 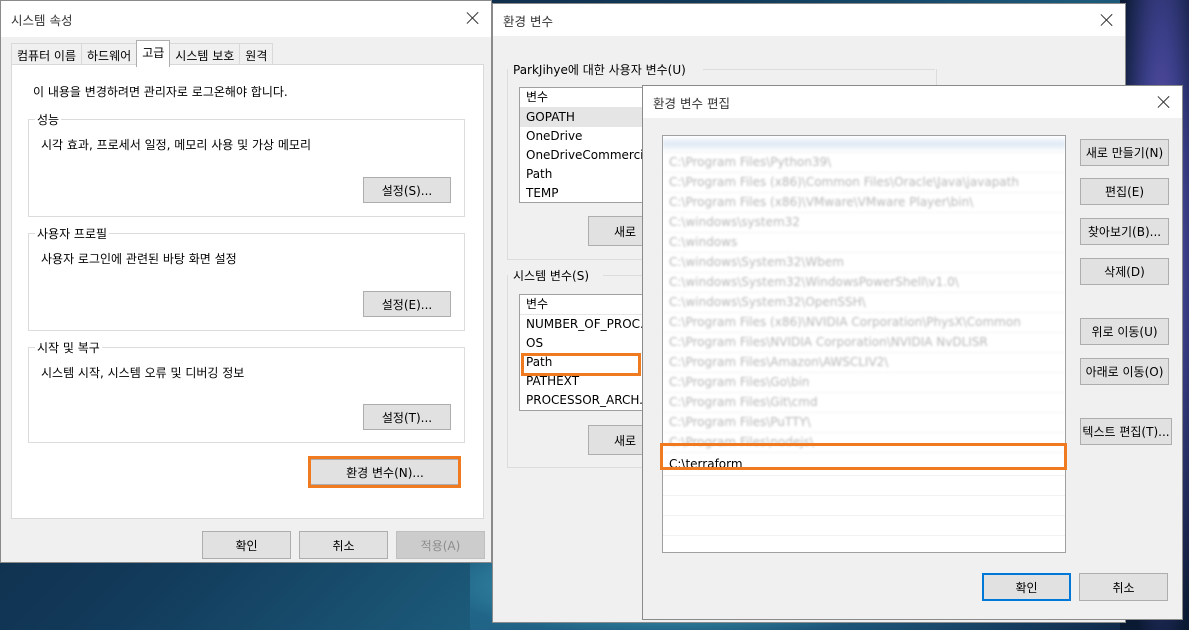 What do you see at coordinates (1124, 152) in the screenshot?
I see `new-button: 새로 만들기(N)` at bounding box center [1124, 152].